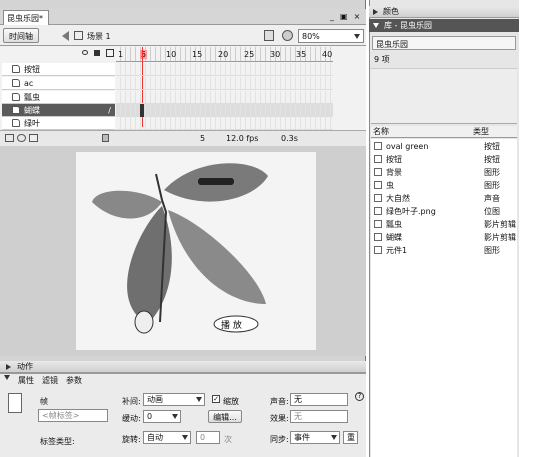  I want to click on sync-label: 同步:, so click(279, 439).